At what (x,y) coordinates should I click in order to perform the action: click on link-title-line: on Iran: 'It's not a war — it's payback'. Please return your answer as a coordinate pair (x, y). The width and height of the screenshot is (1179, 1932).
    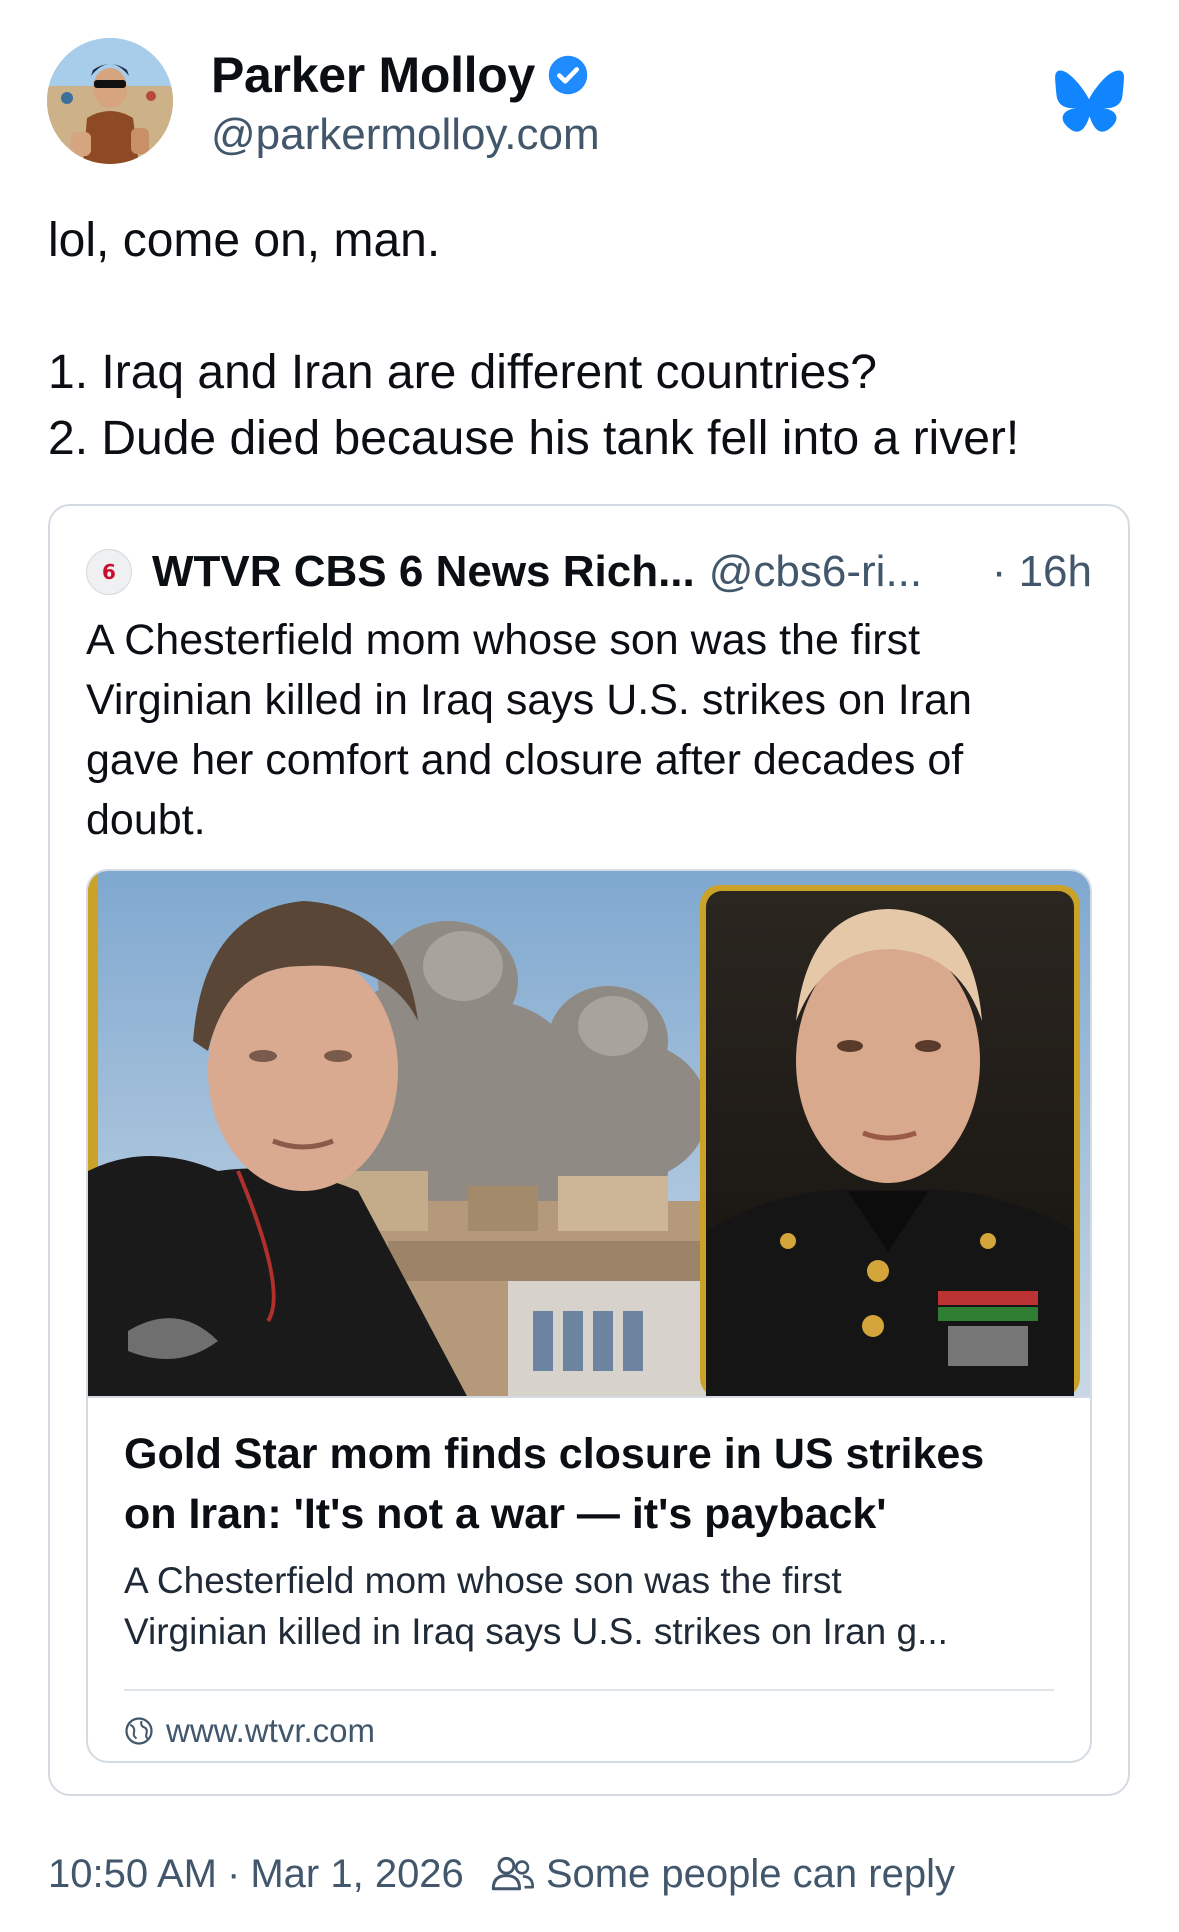
    Looking at the image, I should click on (594, 1514).